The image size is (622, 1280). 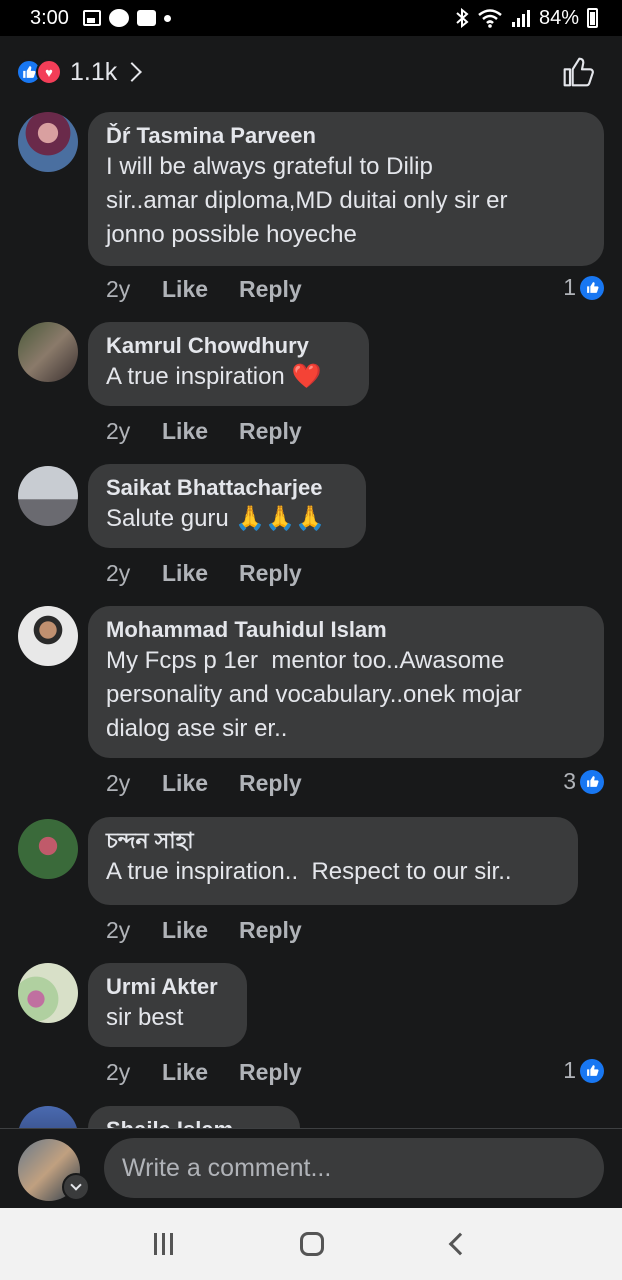 I want to click on comment-composer, so click(x=311, y=1168).